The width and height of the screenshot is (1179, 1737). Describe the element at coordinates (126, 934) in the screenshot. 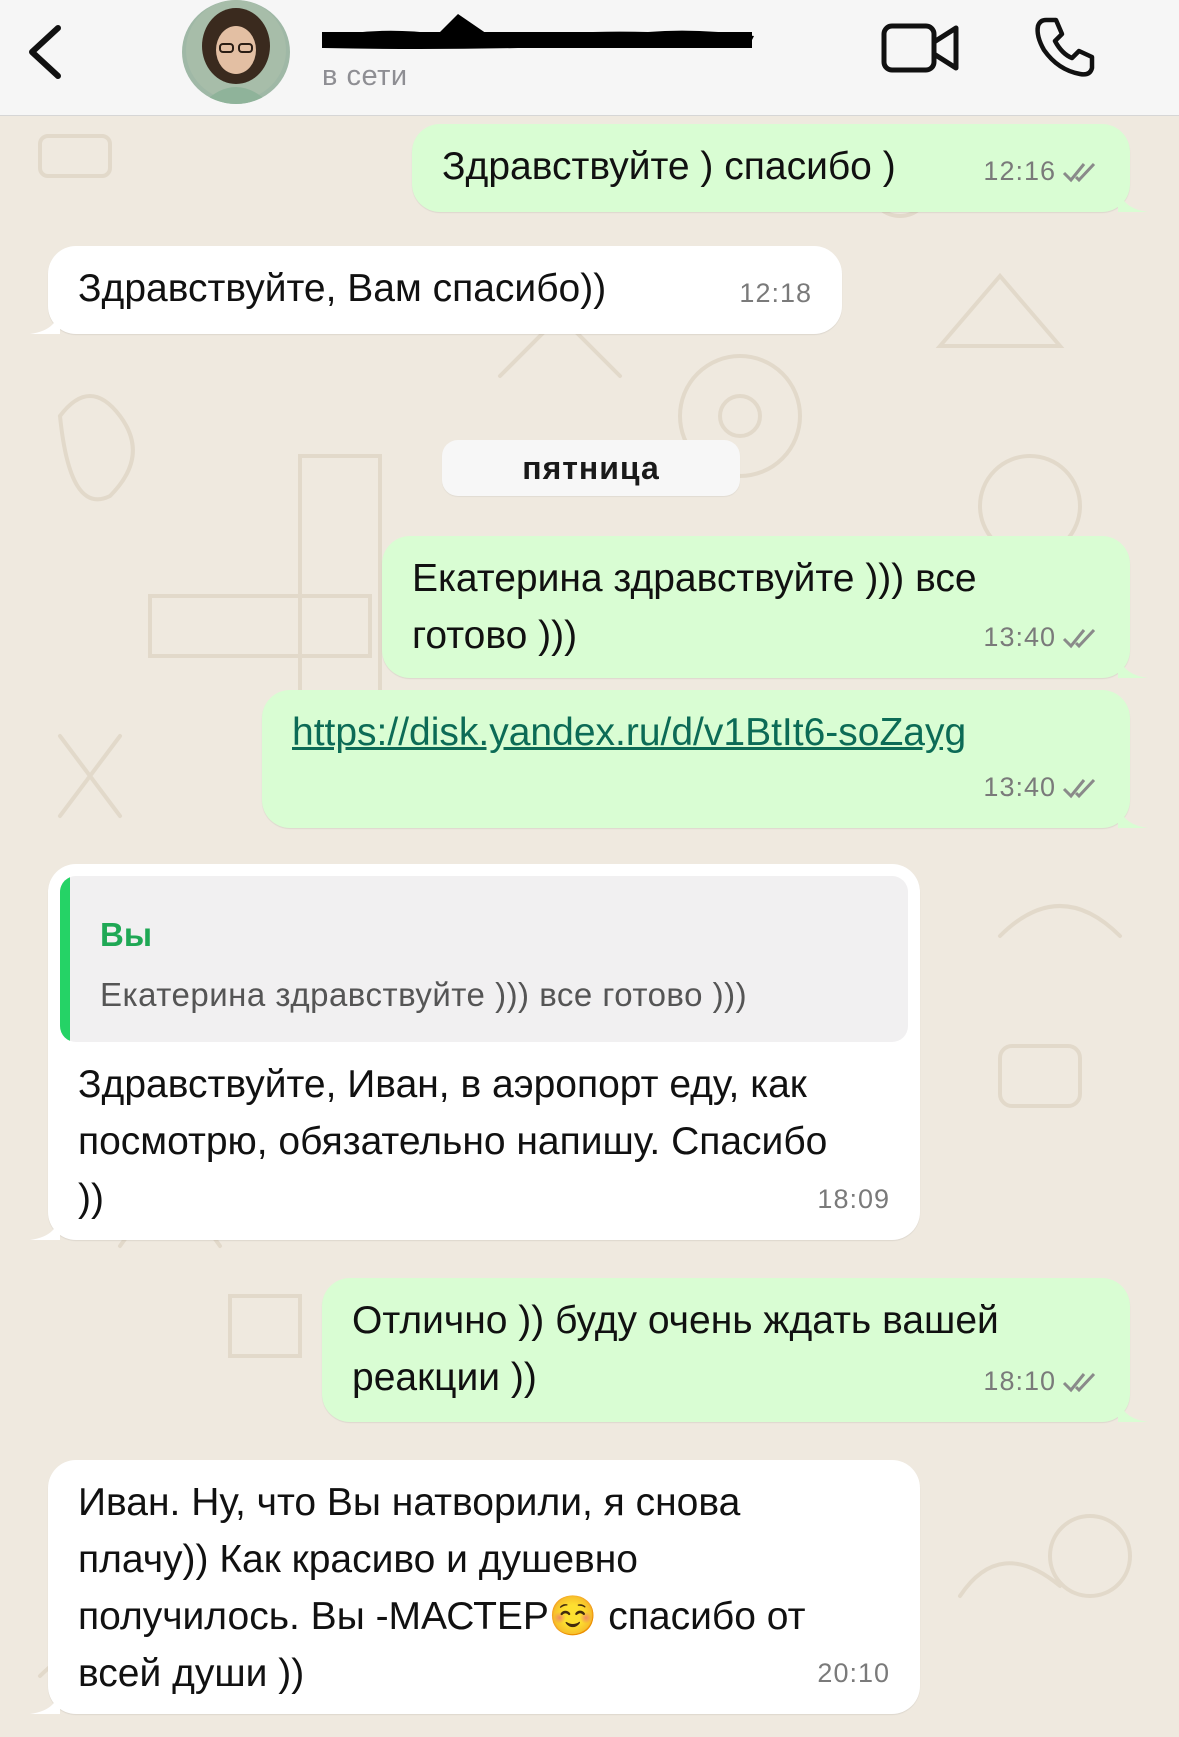

I see `reply-author: Вы` at that location.